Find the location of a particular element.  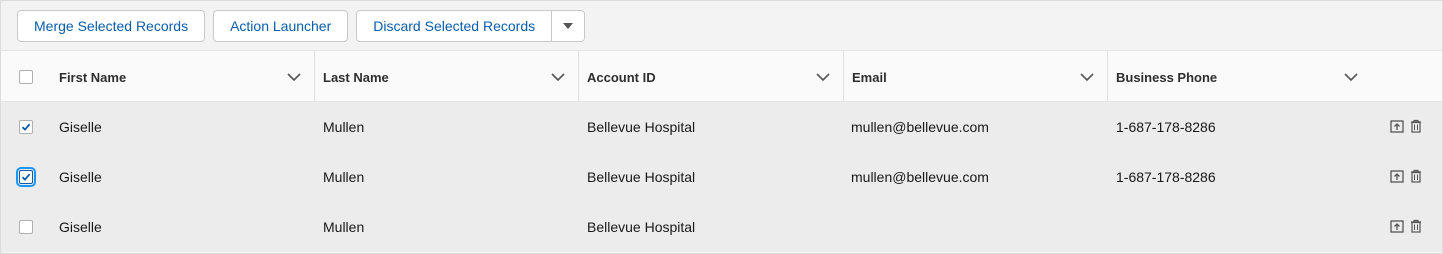

column-label: First Name is located at coordinates (93, 77).